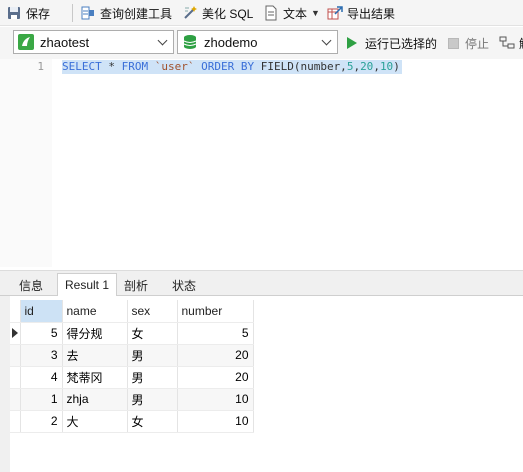  What do you see at coordinates (41, 421) in the screenshot?
I see `cell-id: 2` at bounding box center [41, 421].